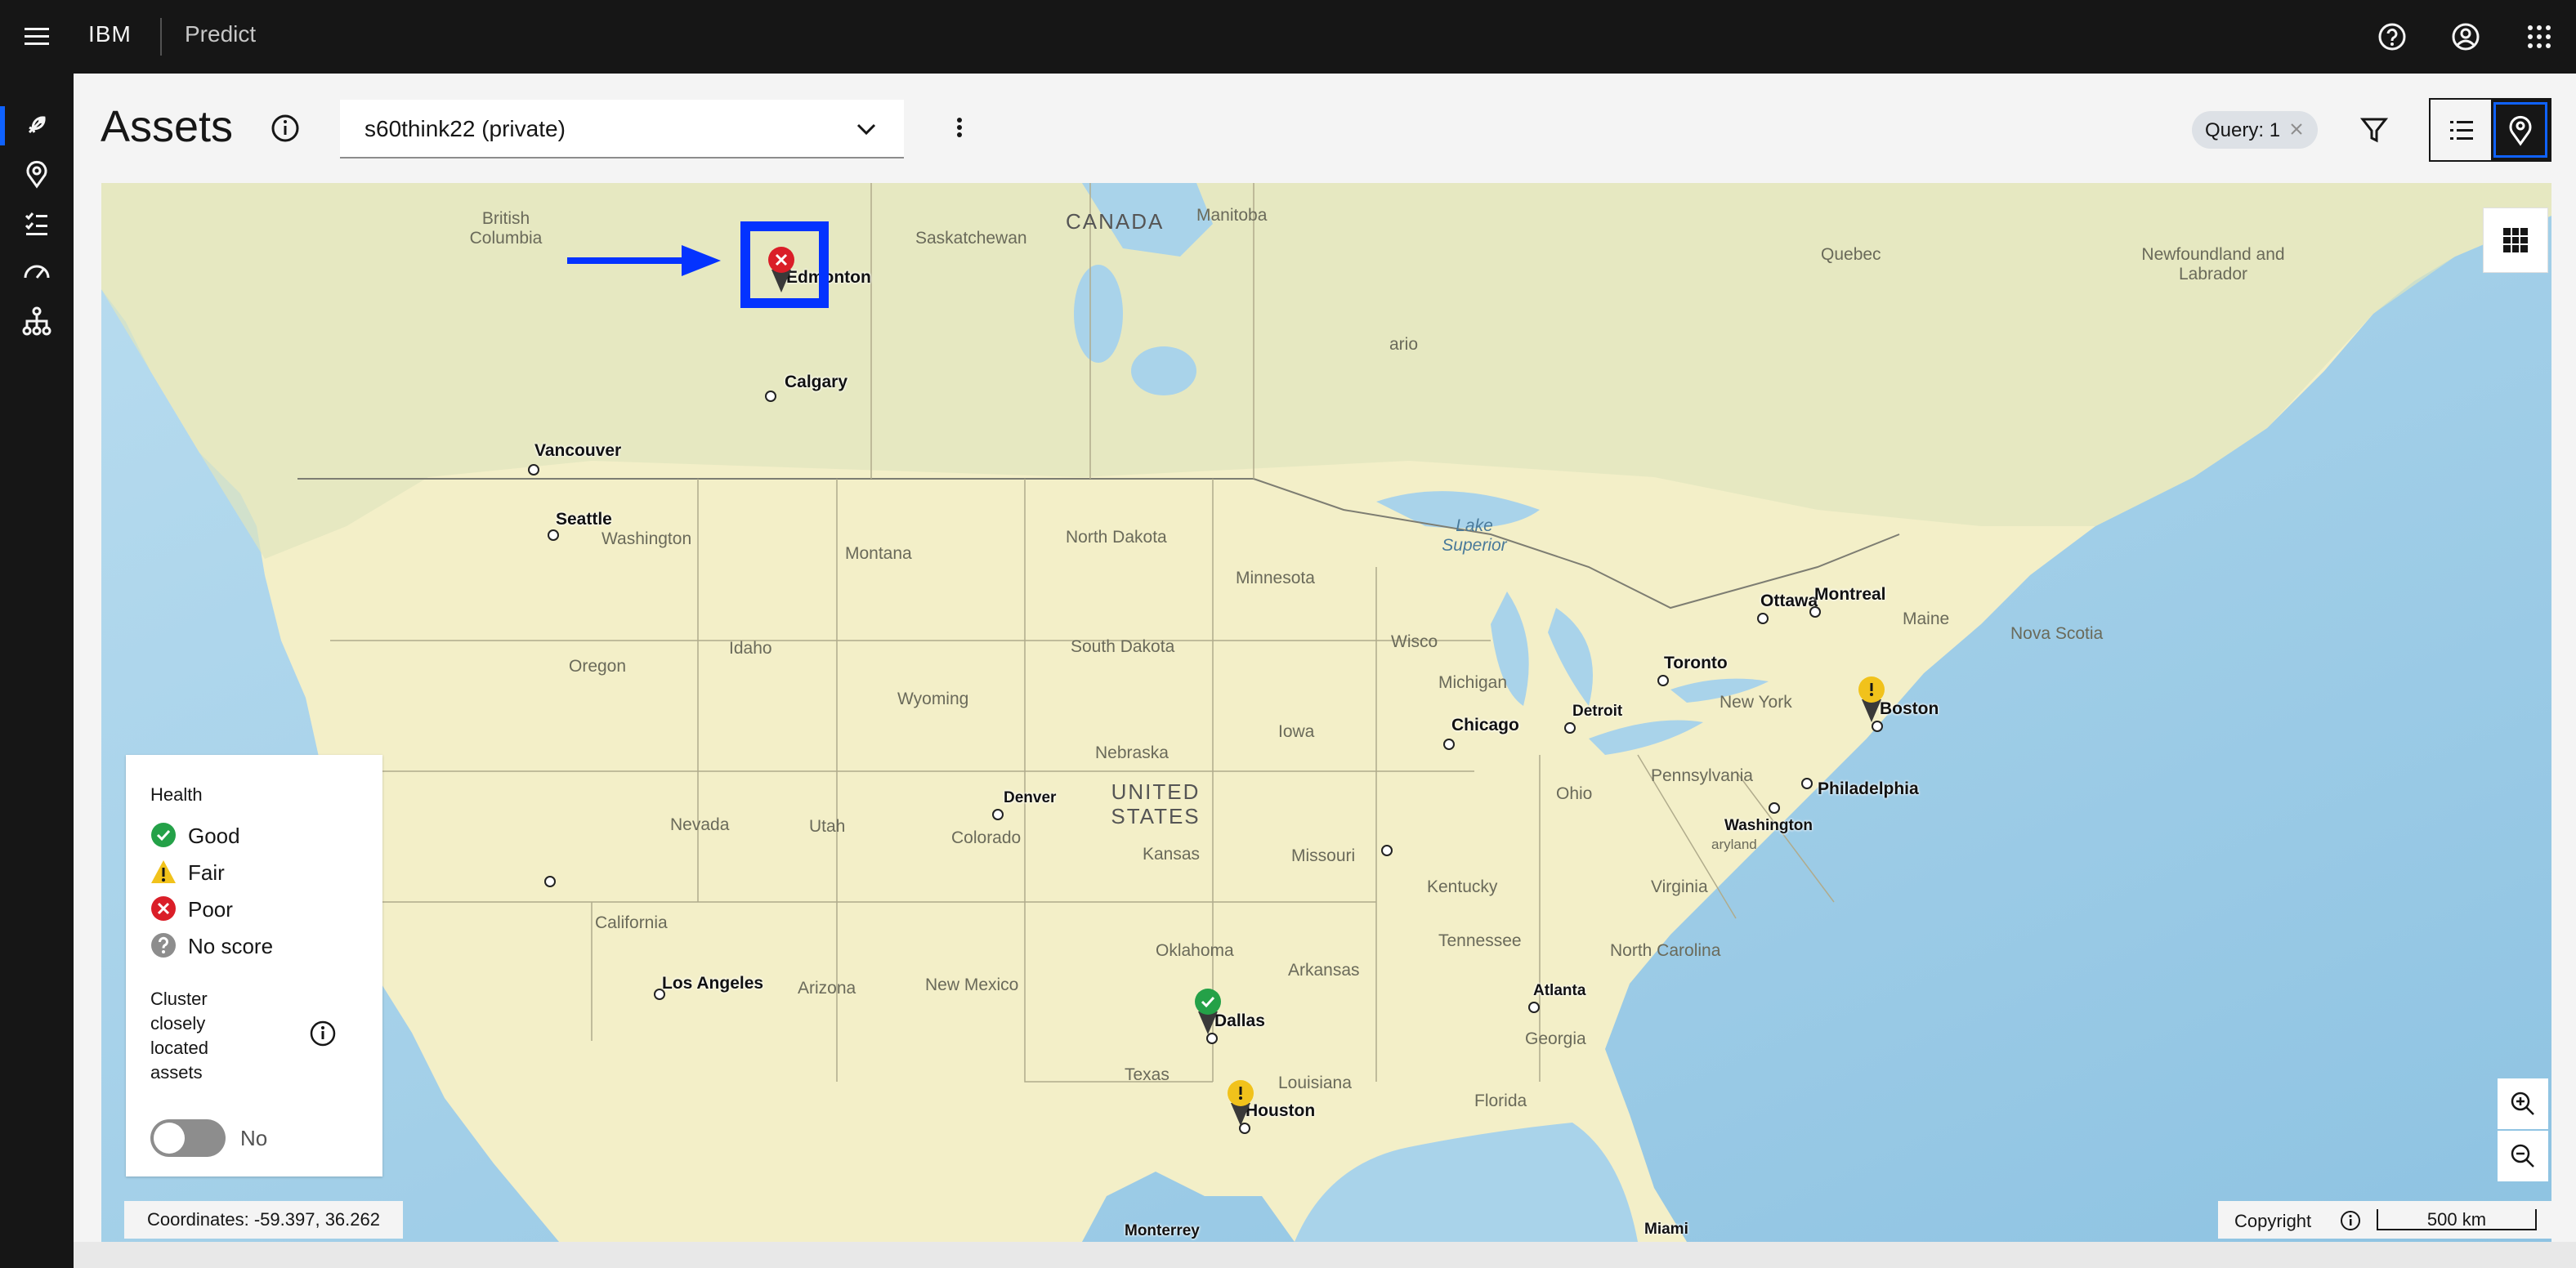  I want to click on zoom-in-icon, so click(2522, 1103).